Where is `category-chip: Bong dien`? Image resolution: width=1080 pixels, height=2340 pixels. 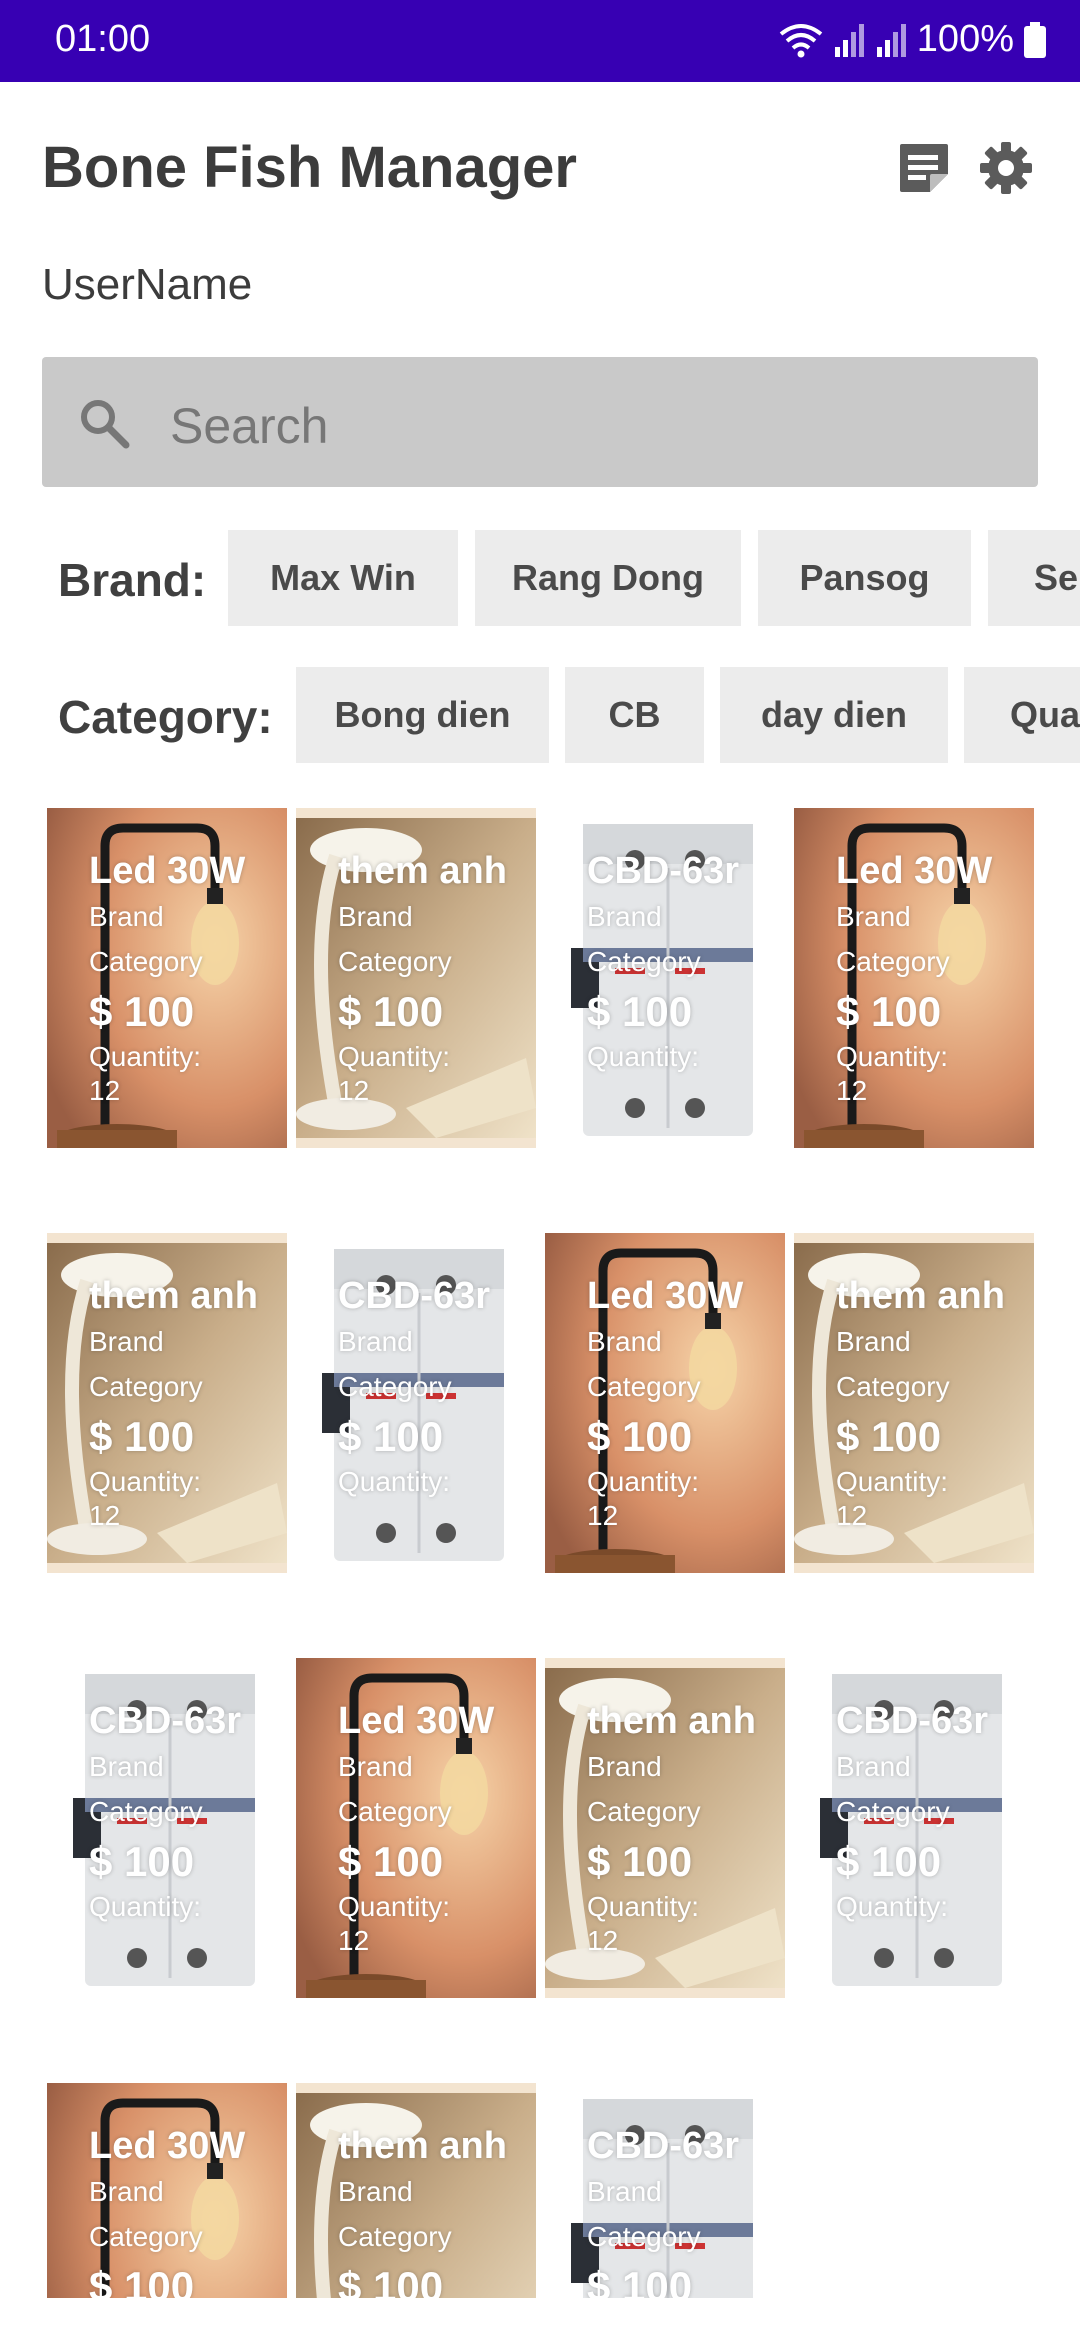 category-chip: Bong dien is located at coordinates (422, 715).